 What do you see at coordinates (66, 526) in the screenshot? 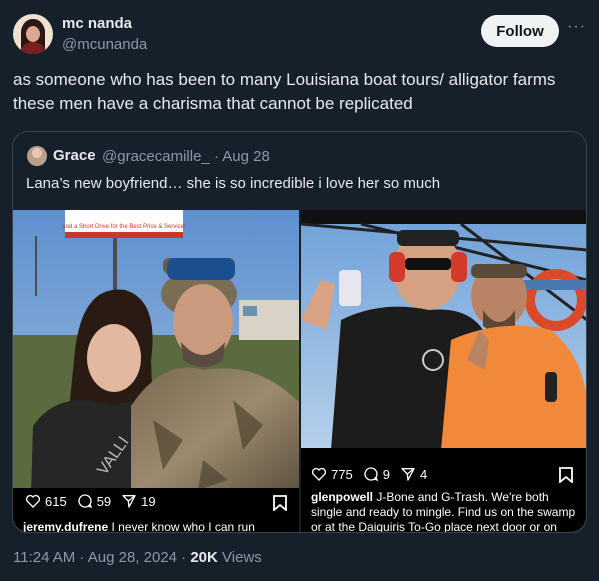
I see `left-caption-user: jeremy.dufrene` at bounding box center [66, 526].